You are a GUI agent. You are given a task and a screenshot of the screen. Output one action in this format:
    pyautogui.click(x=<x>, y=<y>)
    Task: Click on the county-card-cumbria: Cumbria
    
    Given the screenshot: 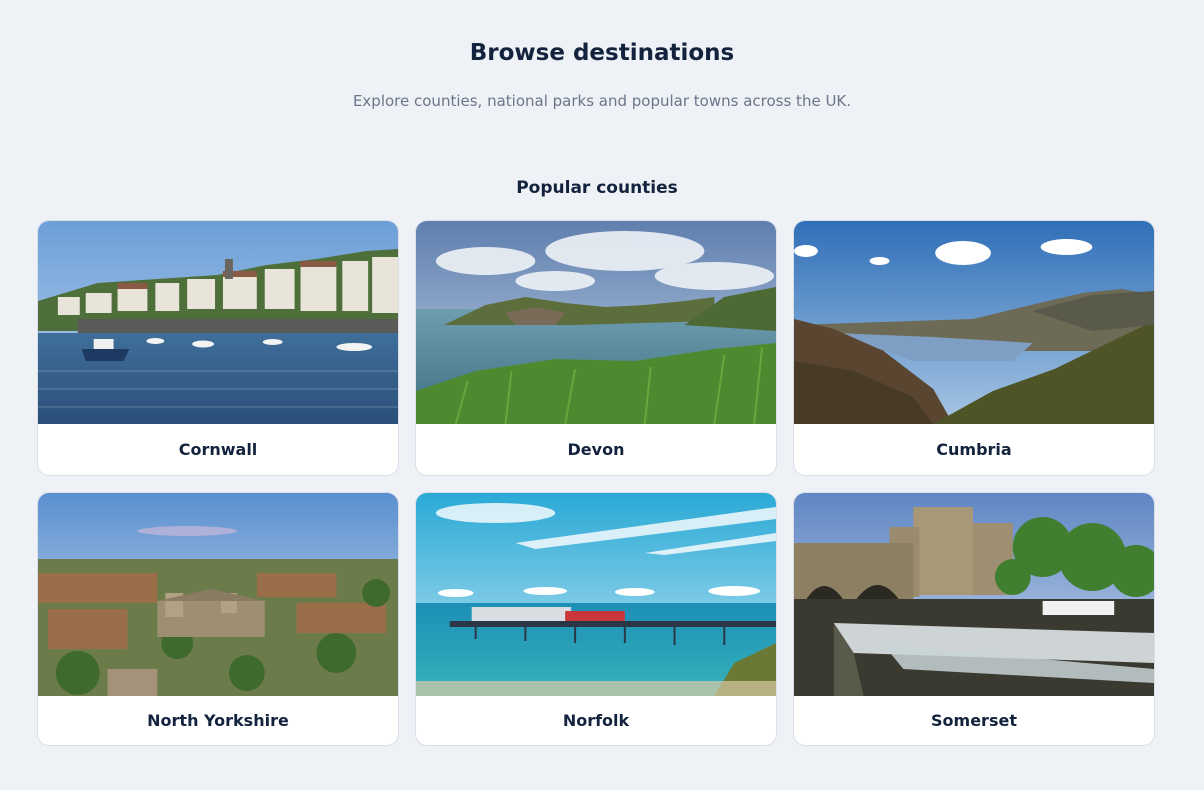 What is the action you would take?
    pyautogui.click(x=974, y=348)
    